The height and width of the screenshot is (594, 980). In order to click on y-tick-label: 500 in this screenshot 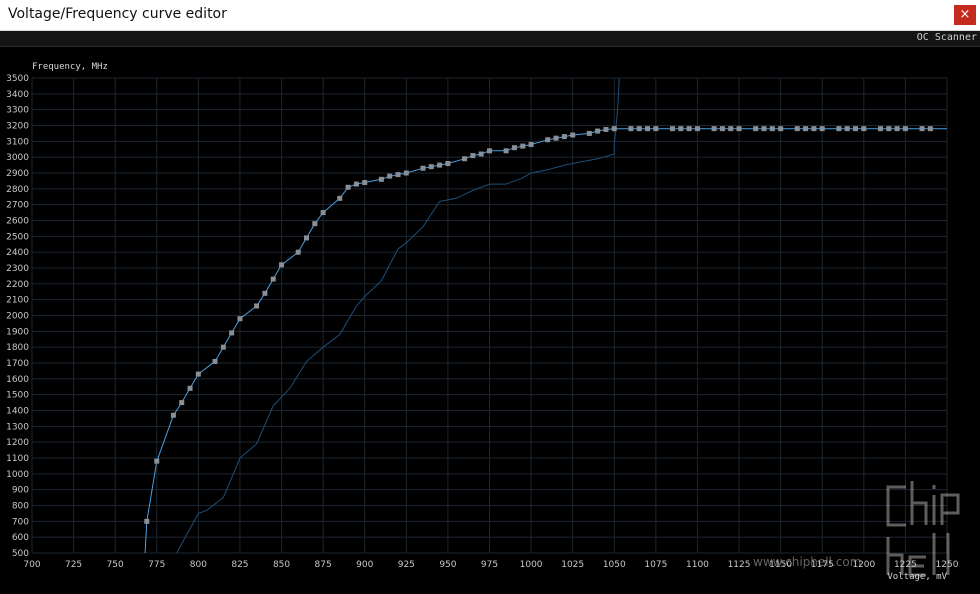, I will do `click(20, 554)`.